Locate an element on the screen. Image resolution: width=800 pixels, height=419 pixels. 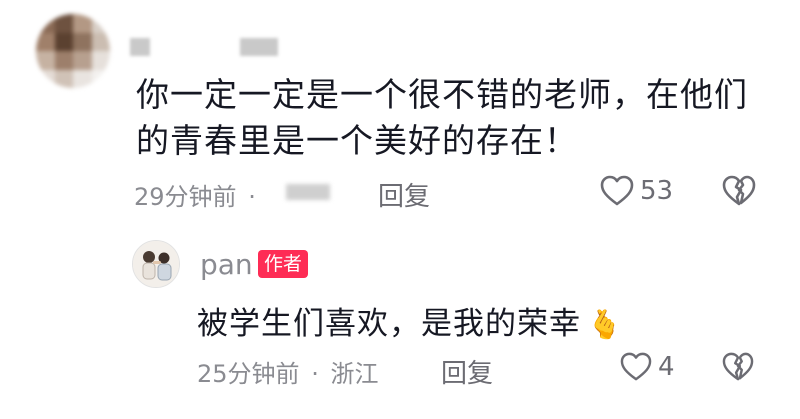
avatar-image is located at coordinates (156, 264).